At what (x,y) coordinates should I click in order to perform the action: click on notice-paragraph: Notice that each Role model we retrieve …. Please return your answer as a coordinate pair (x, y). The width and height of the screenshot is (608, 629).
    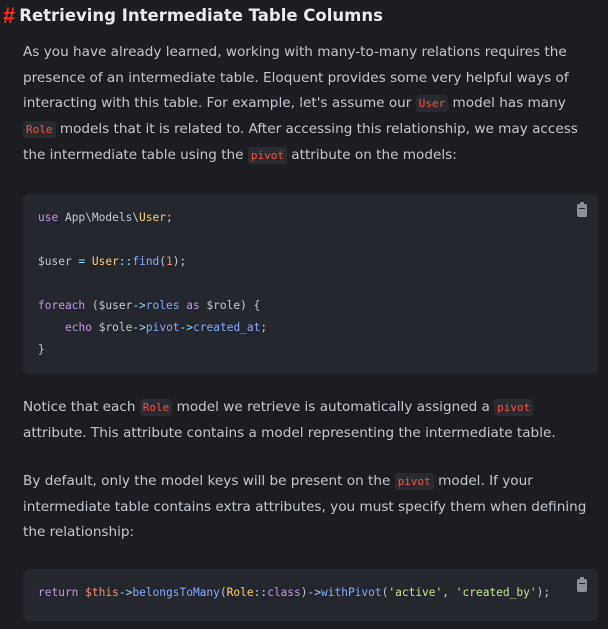
    Looking at the image, I should click on (308, 420).